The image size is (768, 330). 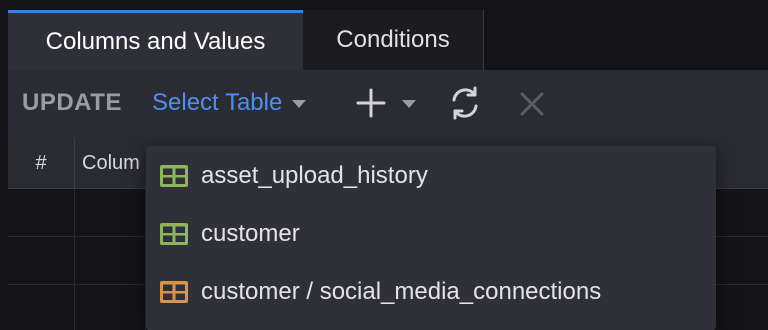 What do you see at coordinates (431, 234) in the screenshot?
I see `menu-item-customer: customer` at bounding box center [431, 234].